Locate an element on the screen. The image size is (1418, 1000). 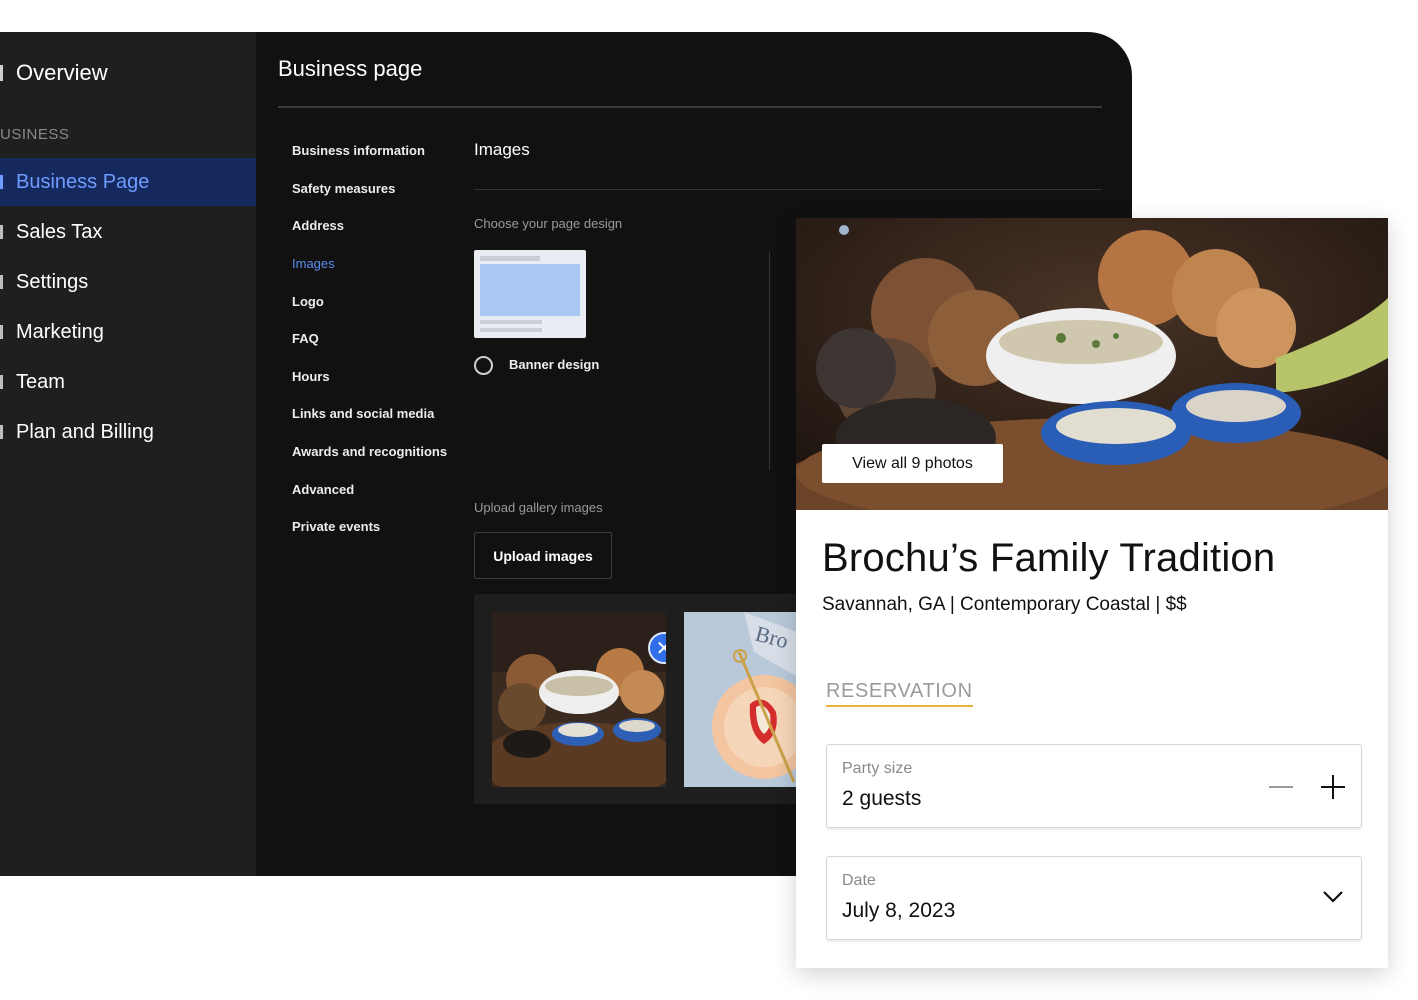
party-size-label: Party size is located at coordinates (877, 768).